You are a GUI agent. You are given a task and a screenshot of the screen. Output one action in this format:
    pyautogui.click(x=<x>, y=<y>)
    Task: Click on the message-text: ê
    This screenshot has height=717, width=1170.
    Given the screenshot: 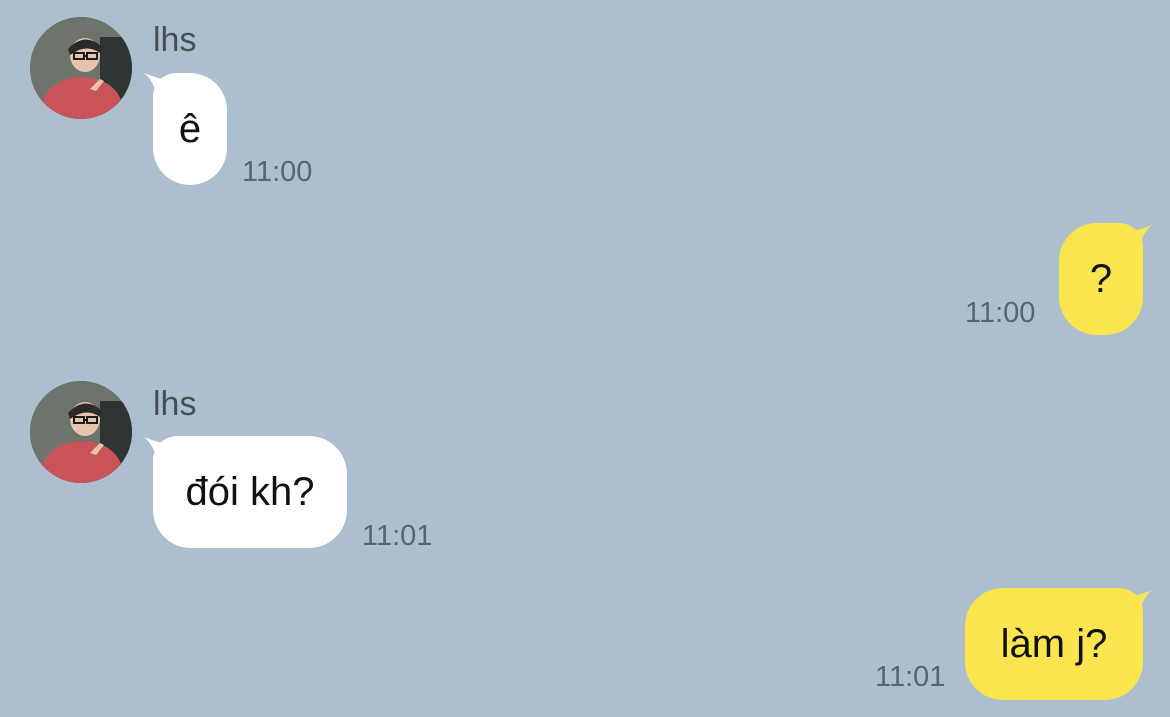 What is the action you would take?
    pyautogui.click(x=190, y=128)
    